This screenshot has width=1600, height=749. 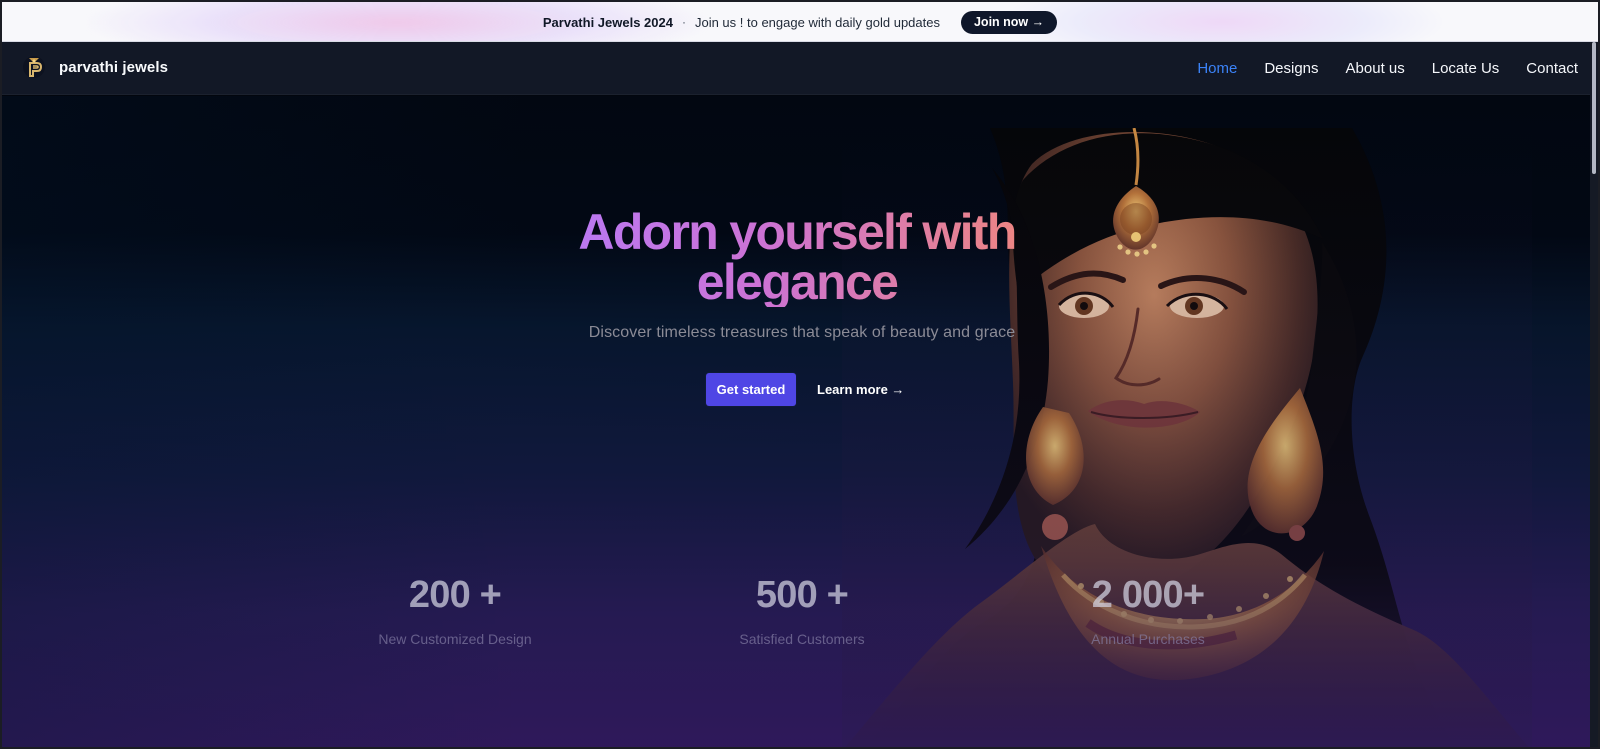 What do you see at coordinates (1148, 595) in the screenshot?
I see `stat-value: 2 000+` at bounding box center [1148, 595].